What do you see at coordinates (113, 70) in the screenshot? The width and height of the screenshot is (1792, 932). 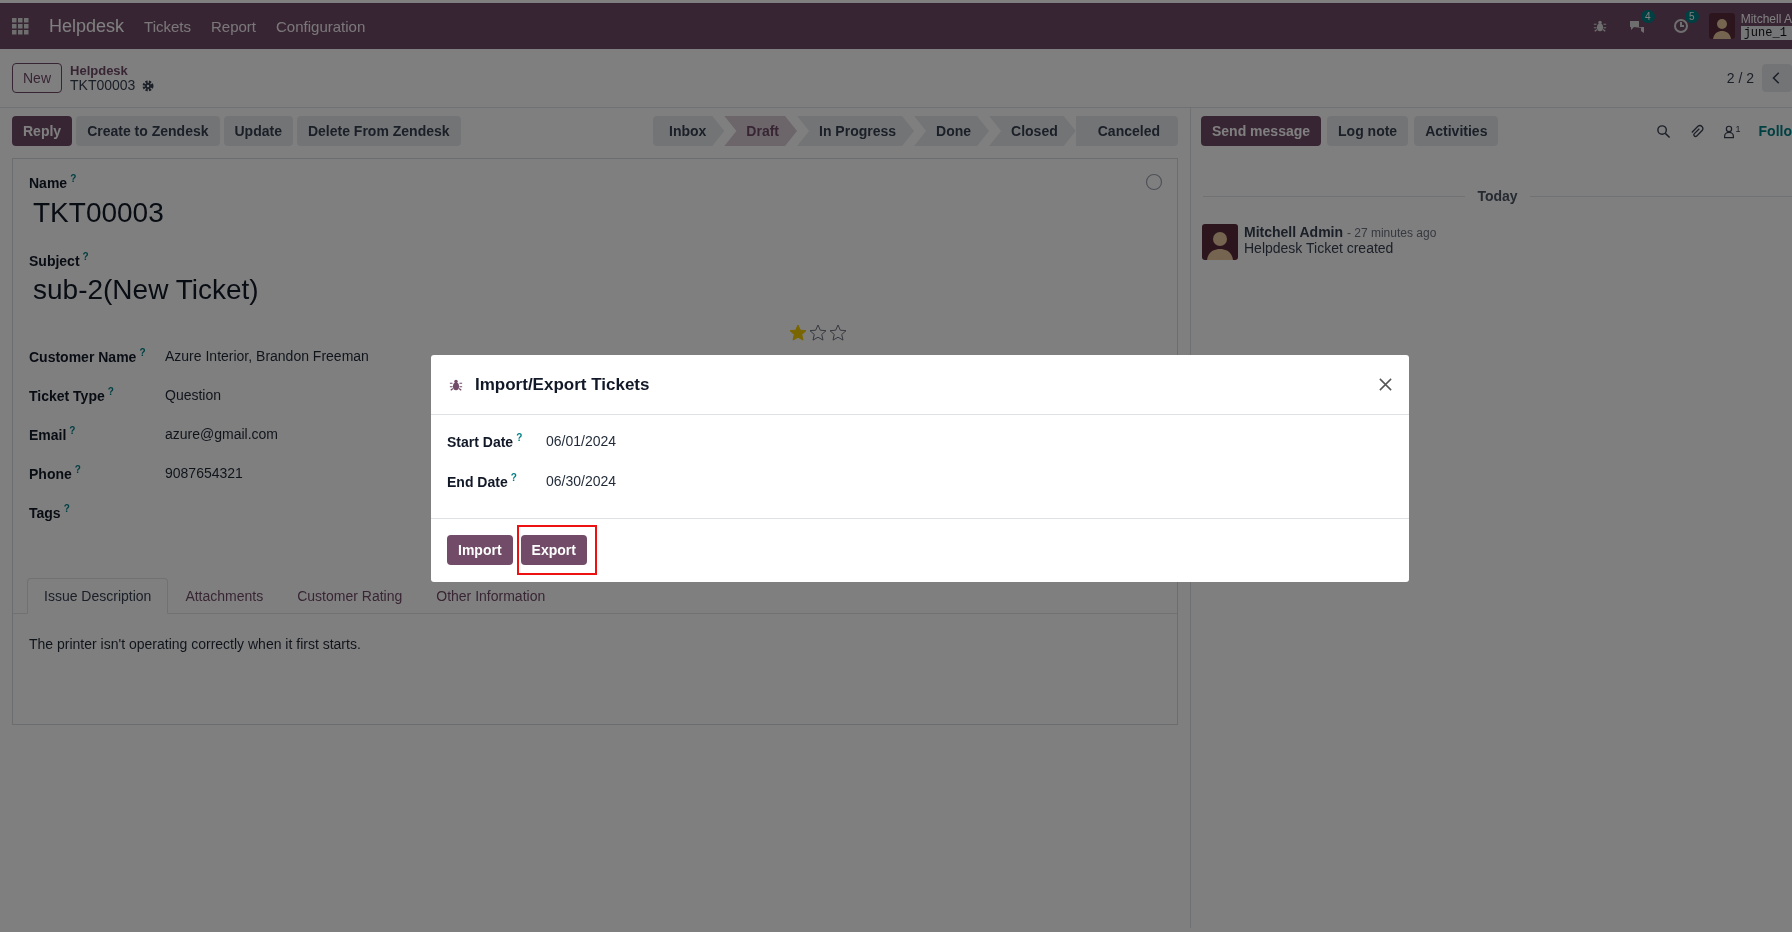 I see `breadcrumb-link: Helpdesk` at bounding box center [113, 70].